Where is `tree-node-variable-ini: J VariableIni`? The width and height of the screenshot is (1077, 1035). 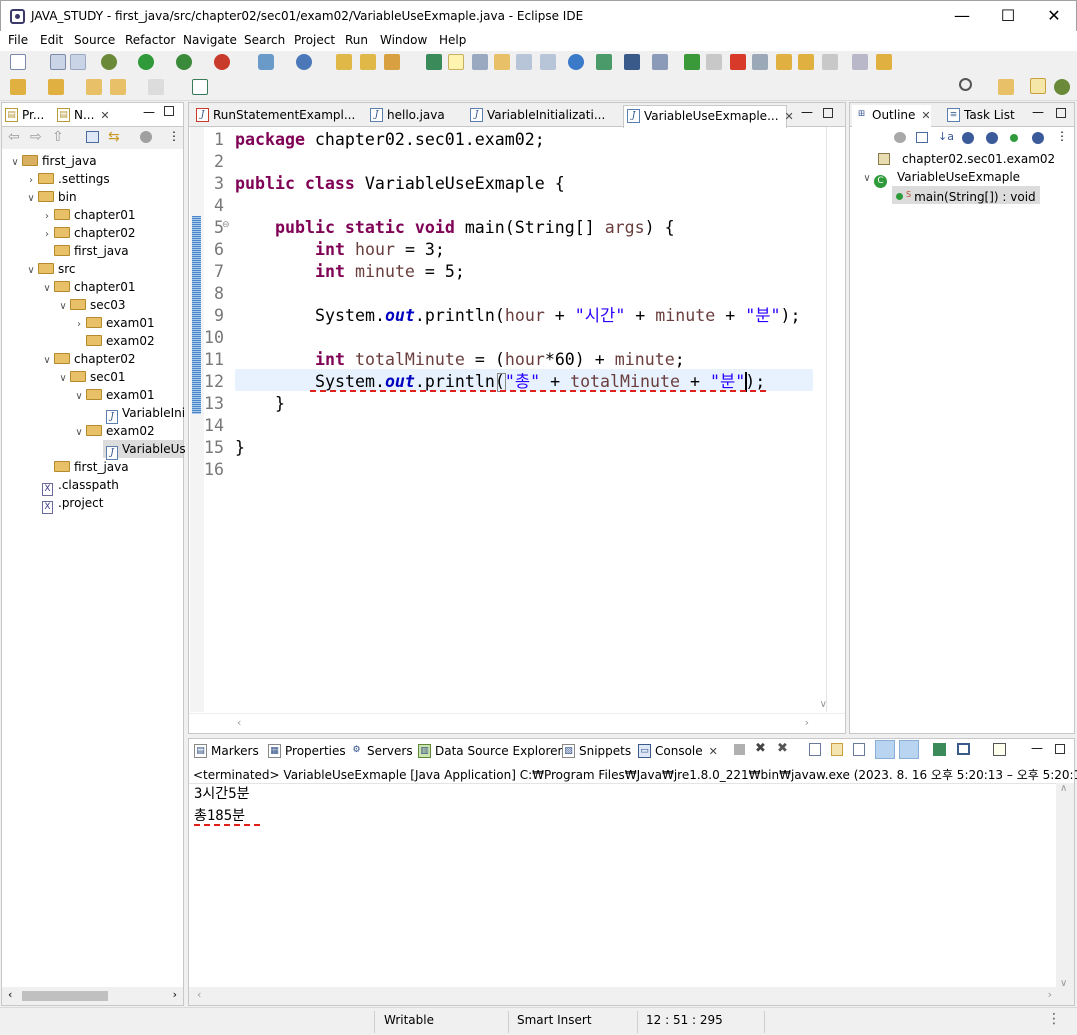 tree-node-variable-ini: J VariableIni is located at coordinates (145, 414).